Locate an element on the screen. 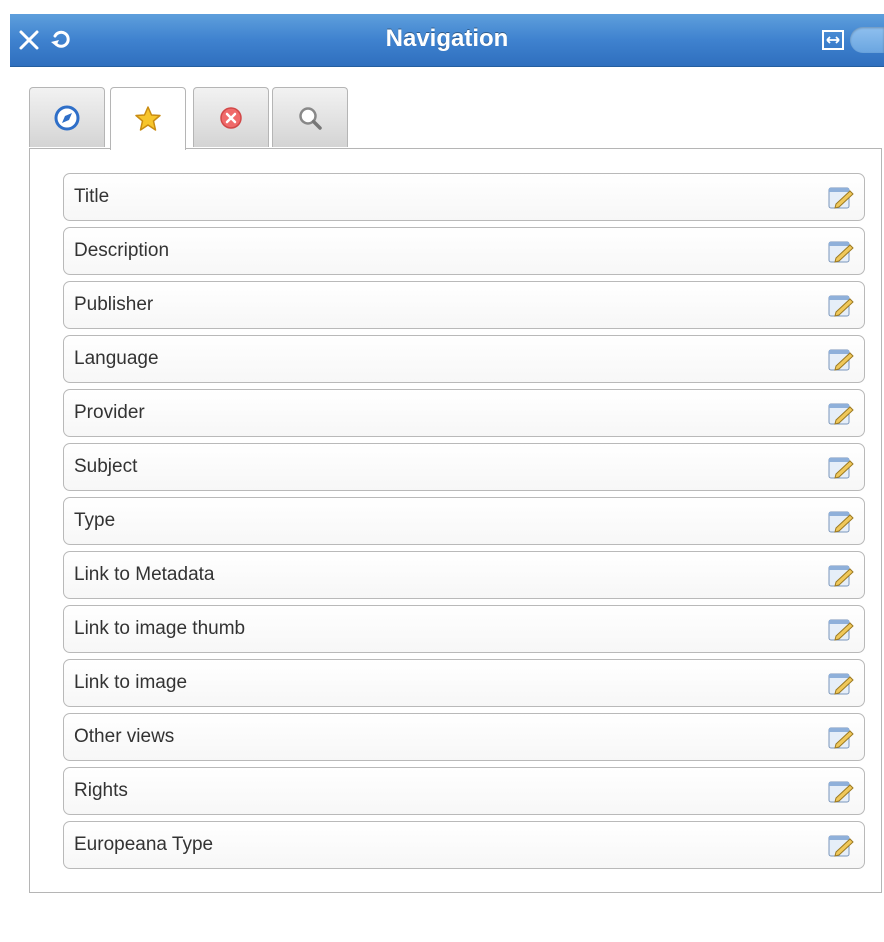 This screenshot has height=942, width=884. field-description: Description is located at coordinates (464, 251).